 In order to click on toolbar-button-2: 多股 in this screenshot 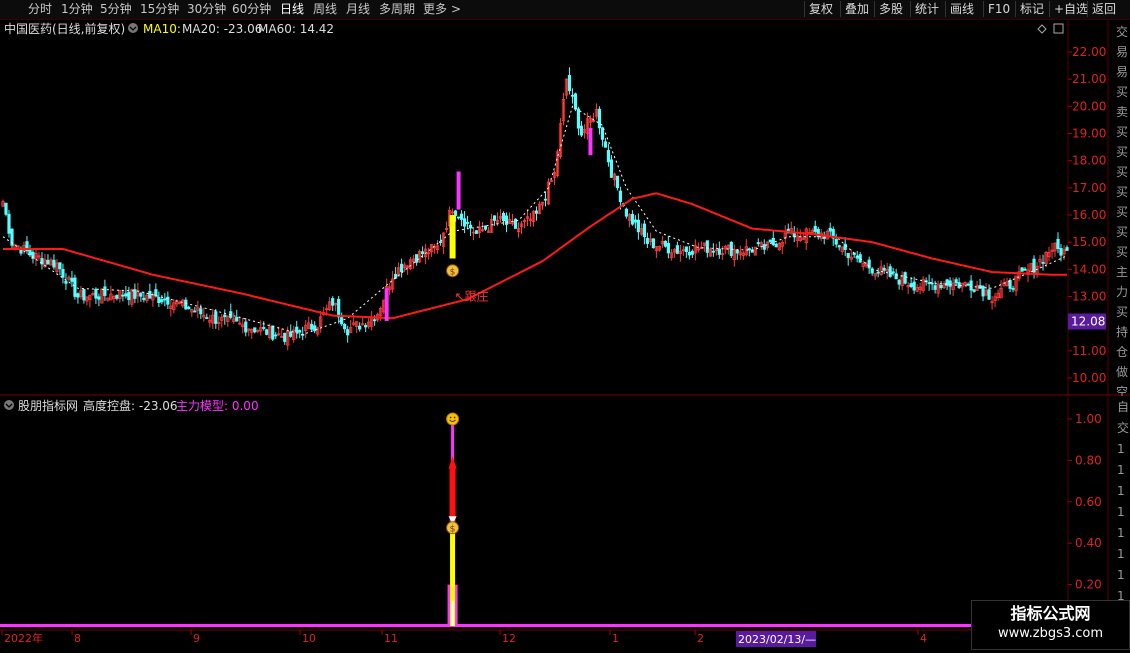, I will do `click(890, 9)`.